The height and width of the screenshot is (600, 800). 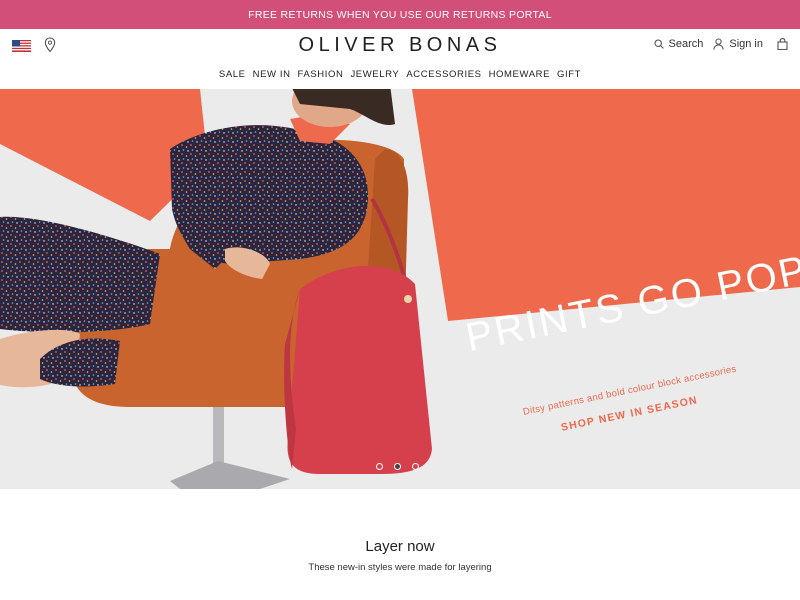 What do you see at coordinates (374, 74) in the screenshot?
I see `nav-item-jewelry: JEWELRY` at bounding box center [374, 74].